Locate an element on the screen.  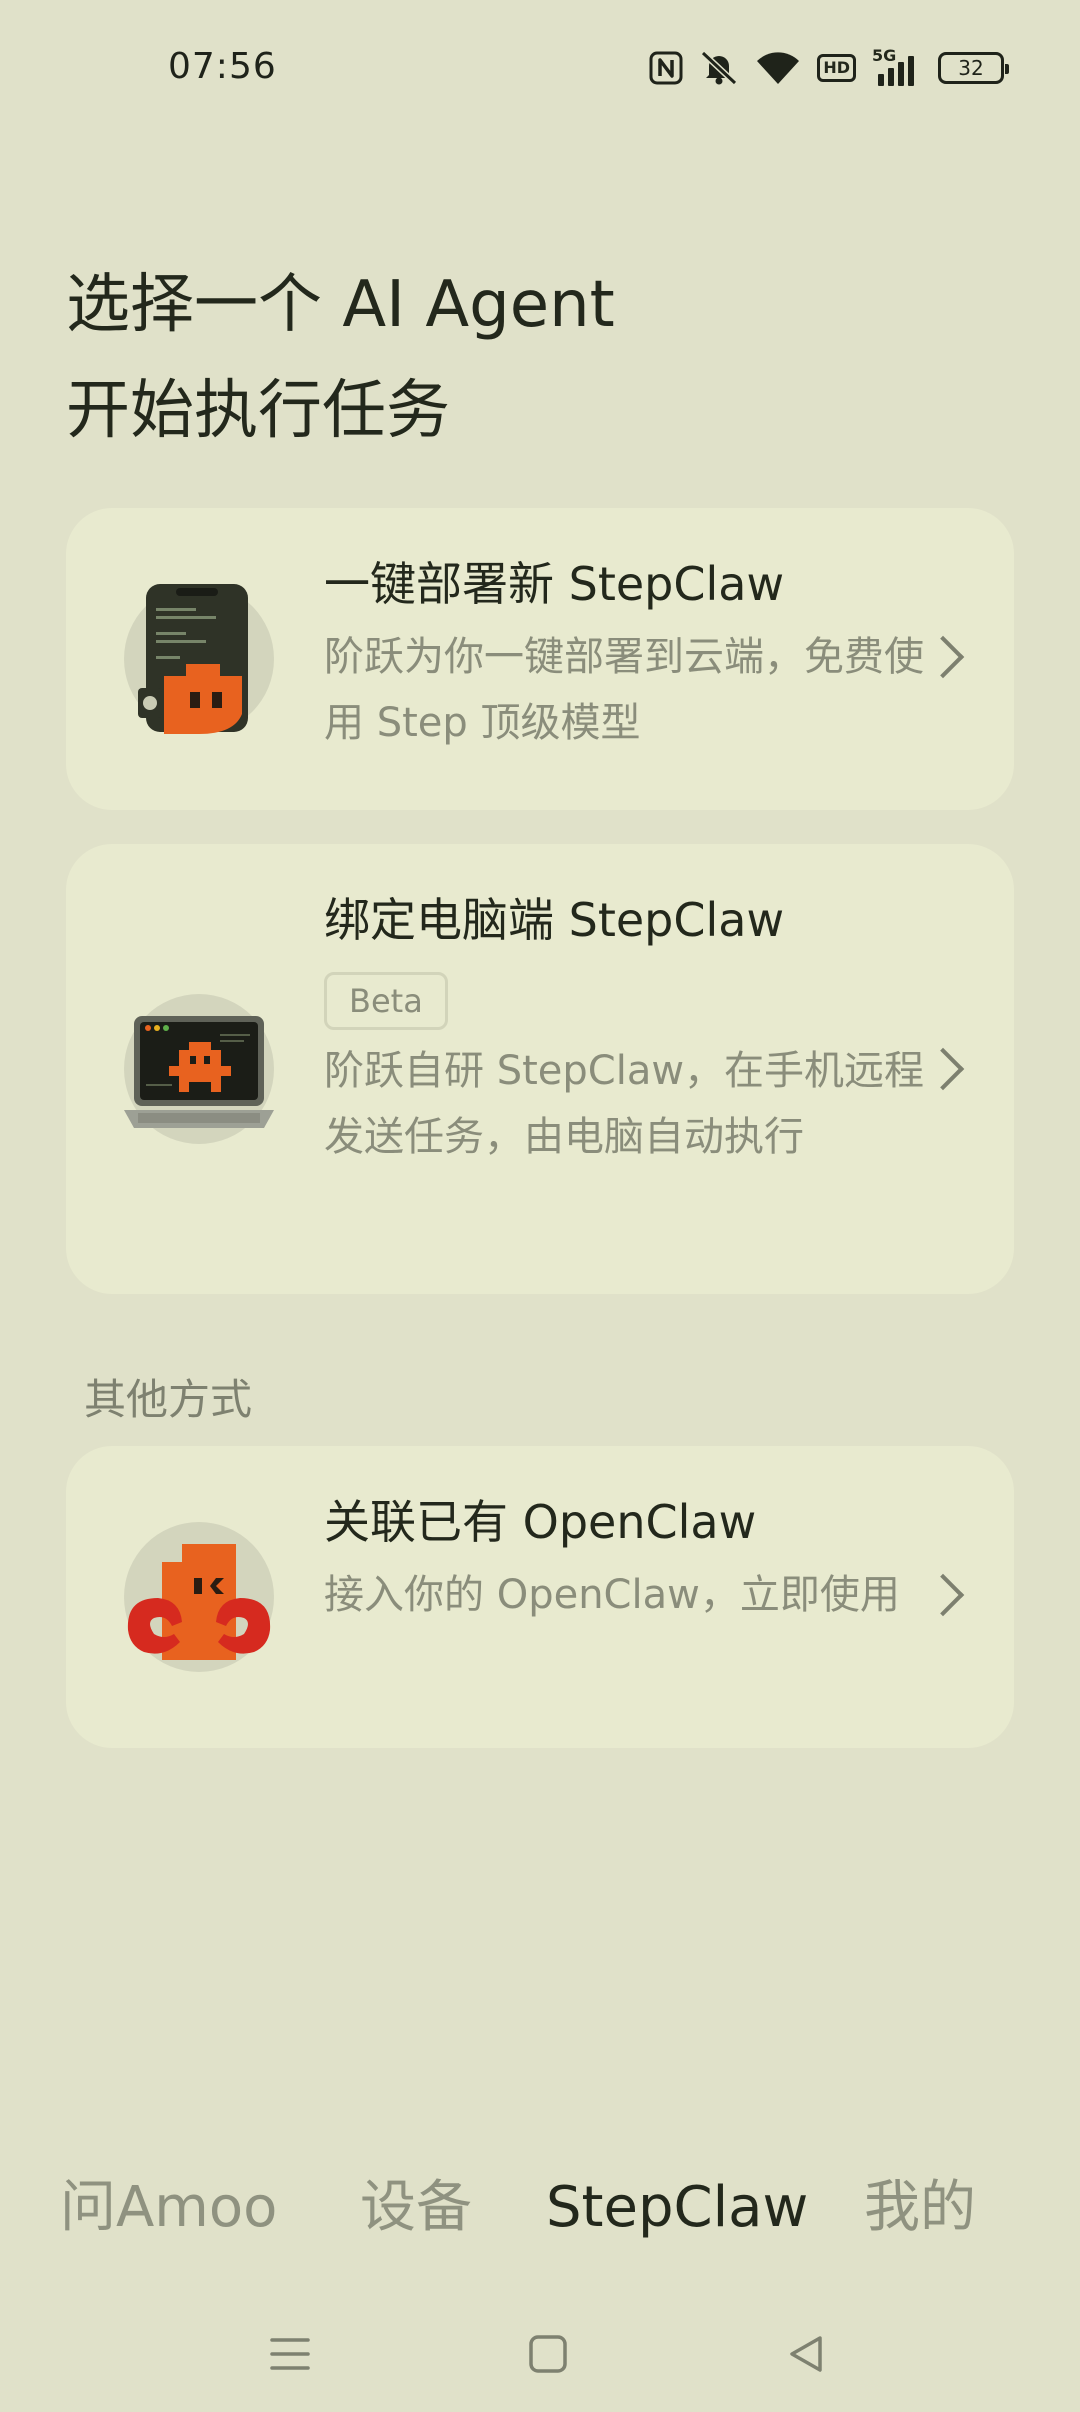
battery-icon: 32 is located at coordinates (973, 68).